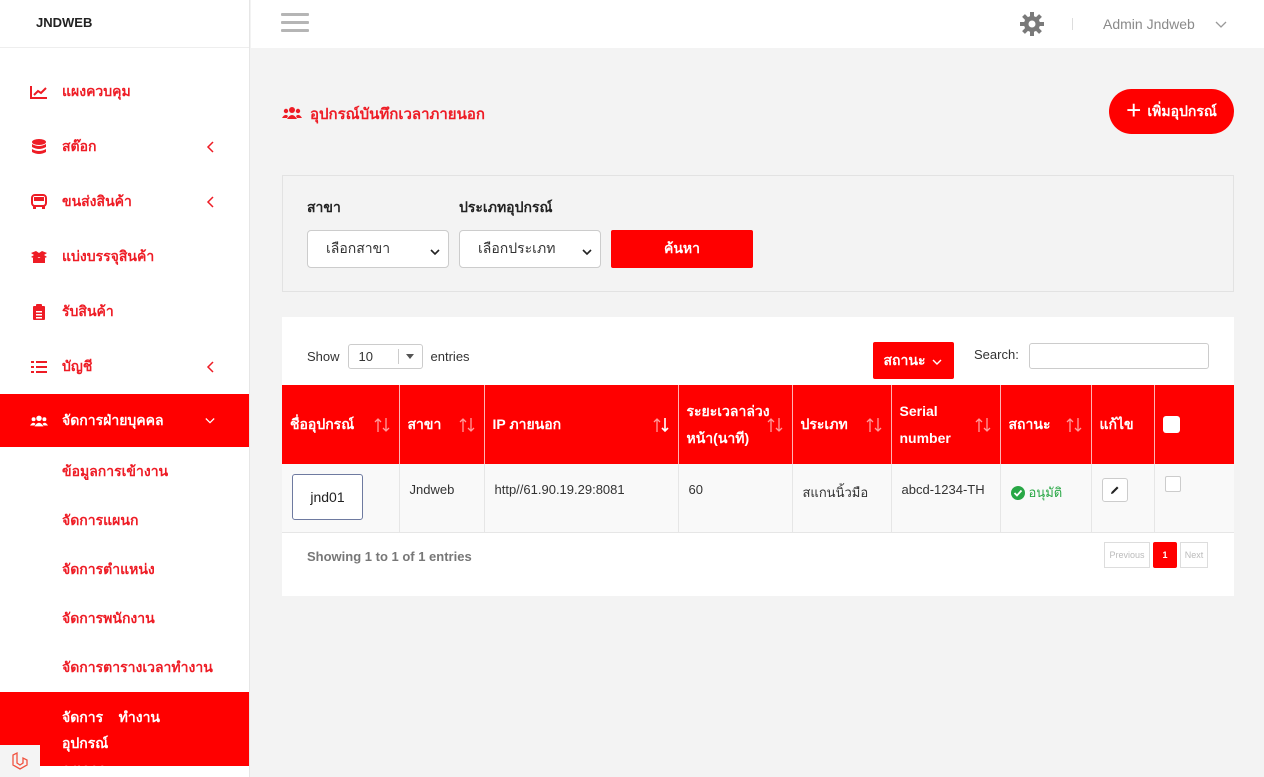  What do you see at coordinates (124, 311) in the screenshot?
I see `sidebar-item-receive: รับสินค้า` at bounding box center [124, 311].